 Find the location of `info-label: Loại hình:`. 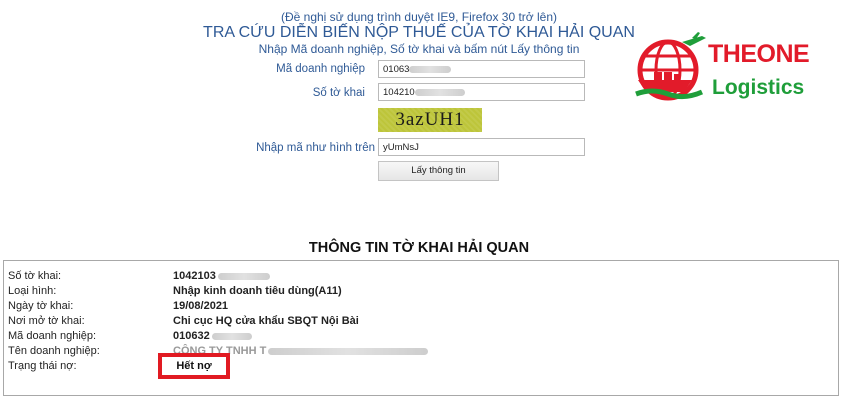

info-label: Loại hình: is located at coordinates (32, 291).